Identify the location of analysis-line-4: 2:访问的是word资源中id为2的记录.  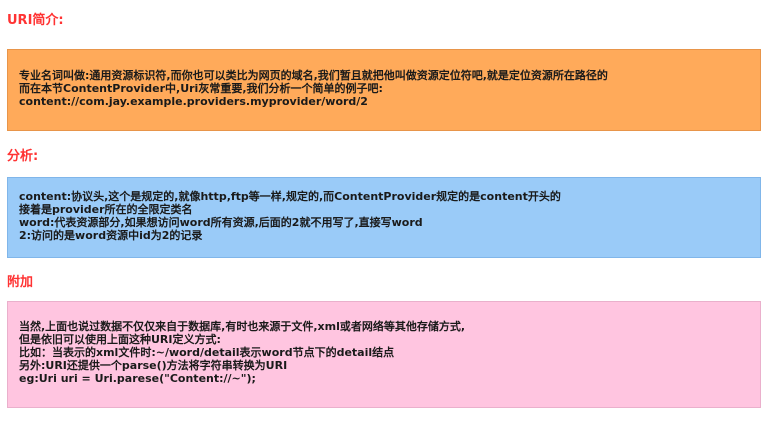
(111, 235).